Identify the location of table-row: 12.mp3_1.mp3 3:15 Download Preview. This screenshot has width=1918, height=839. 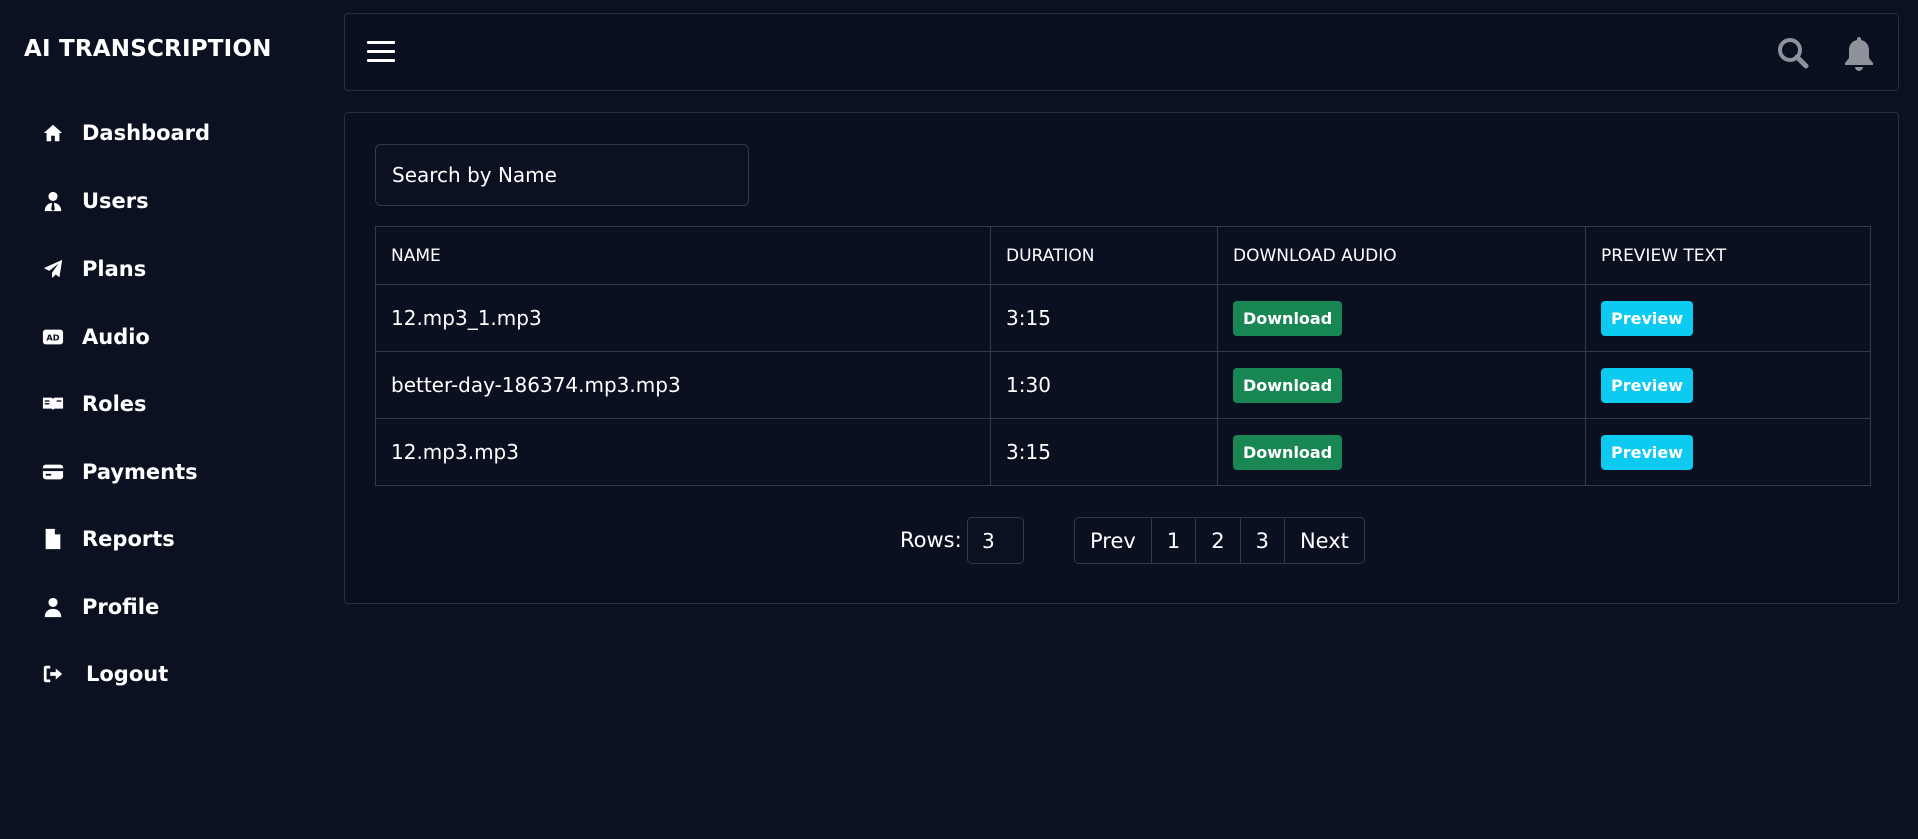
(1123, 318).